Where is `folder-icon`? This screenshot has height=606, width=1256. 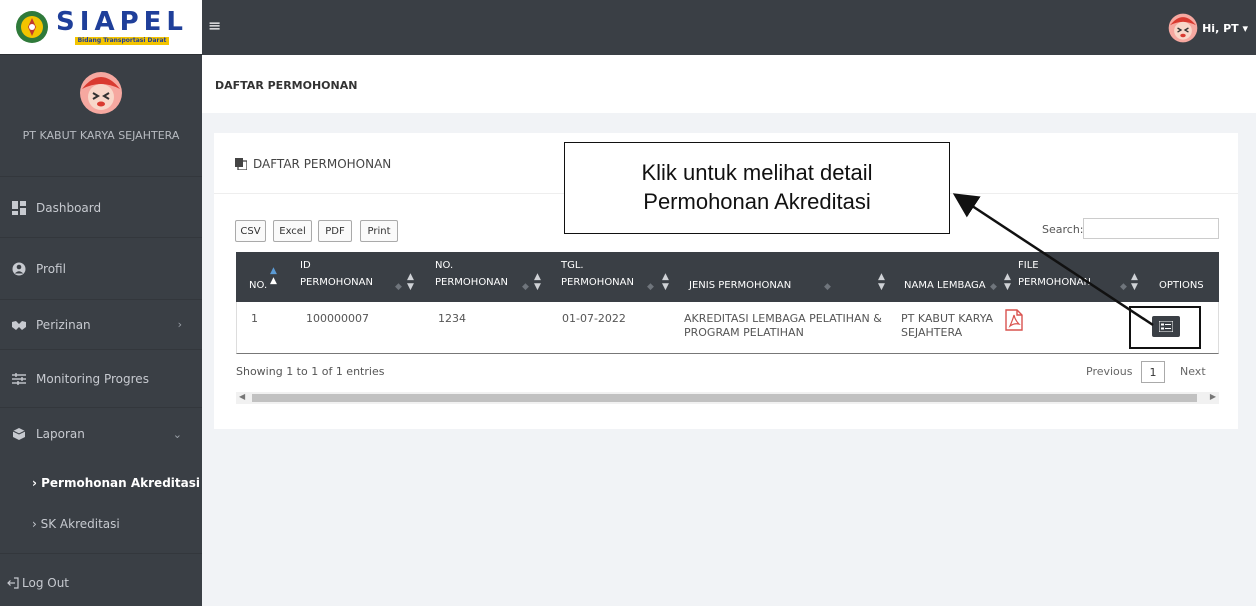
folder-icon is located at coordinates (19, 434).